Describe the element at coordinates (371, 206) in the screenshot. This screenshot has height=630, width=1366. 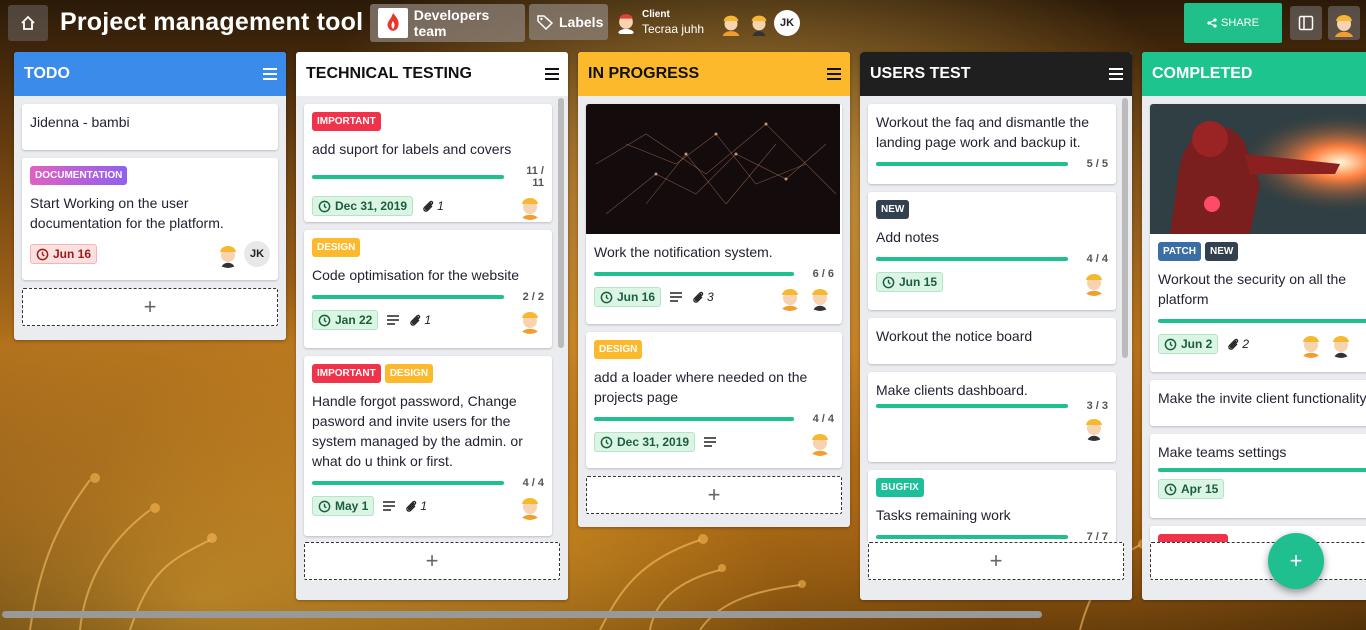
I see `due-date: Dec 31, 2019` at that location.